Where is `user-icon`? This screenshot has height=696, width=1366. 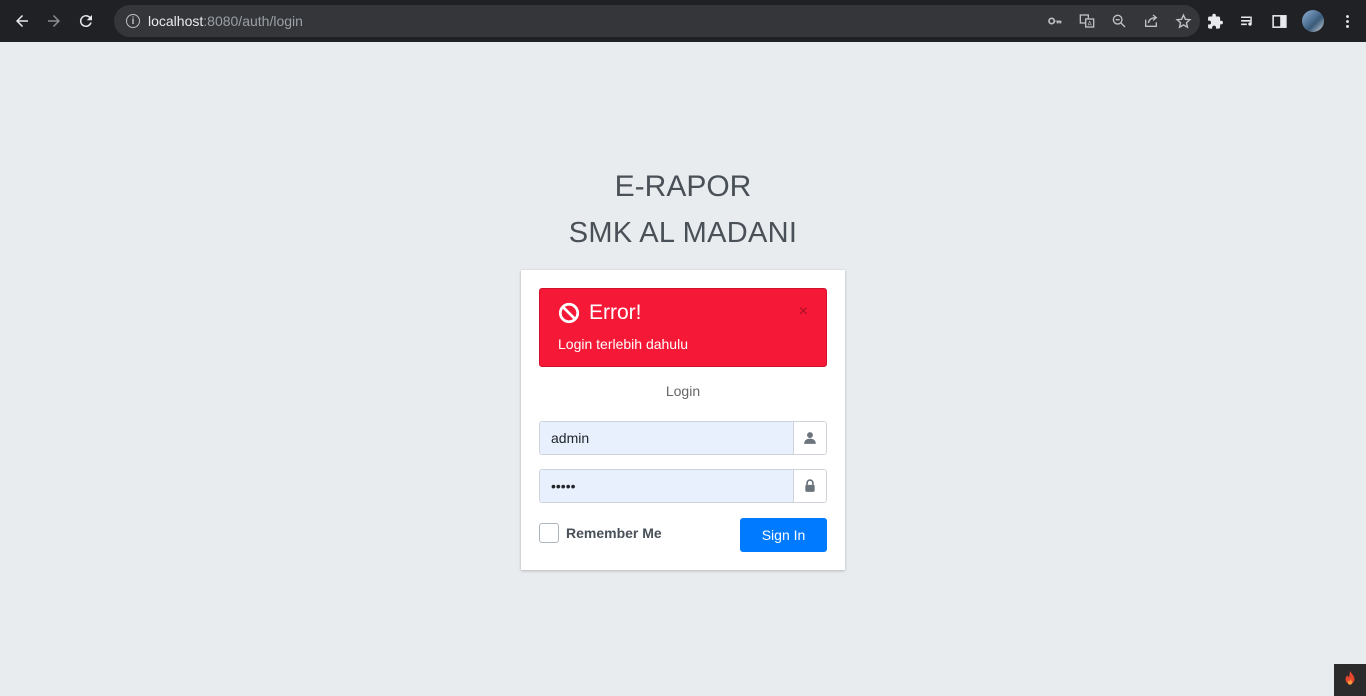 user-icon is located at coordinates (809, 438).